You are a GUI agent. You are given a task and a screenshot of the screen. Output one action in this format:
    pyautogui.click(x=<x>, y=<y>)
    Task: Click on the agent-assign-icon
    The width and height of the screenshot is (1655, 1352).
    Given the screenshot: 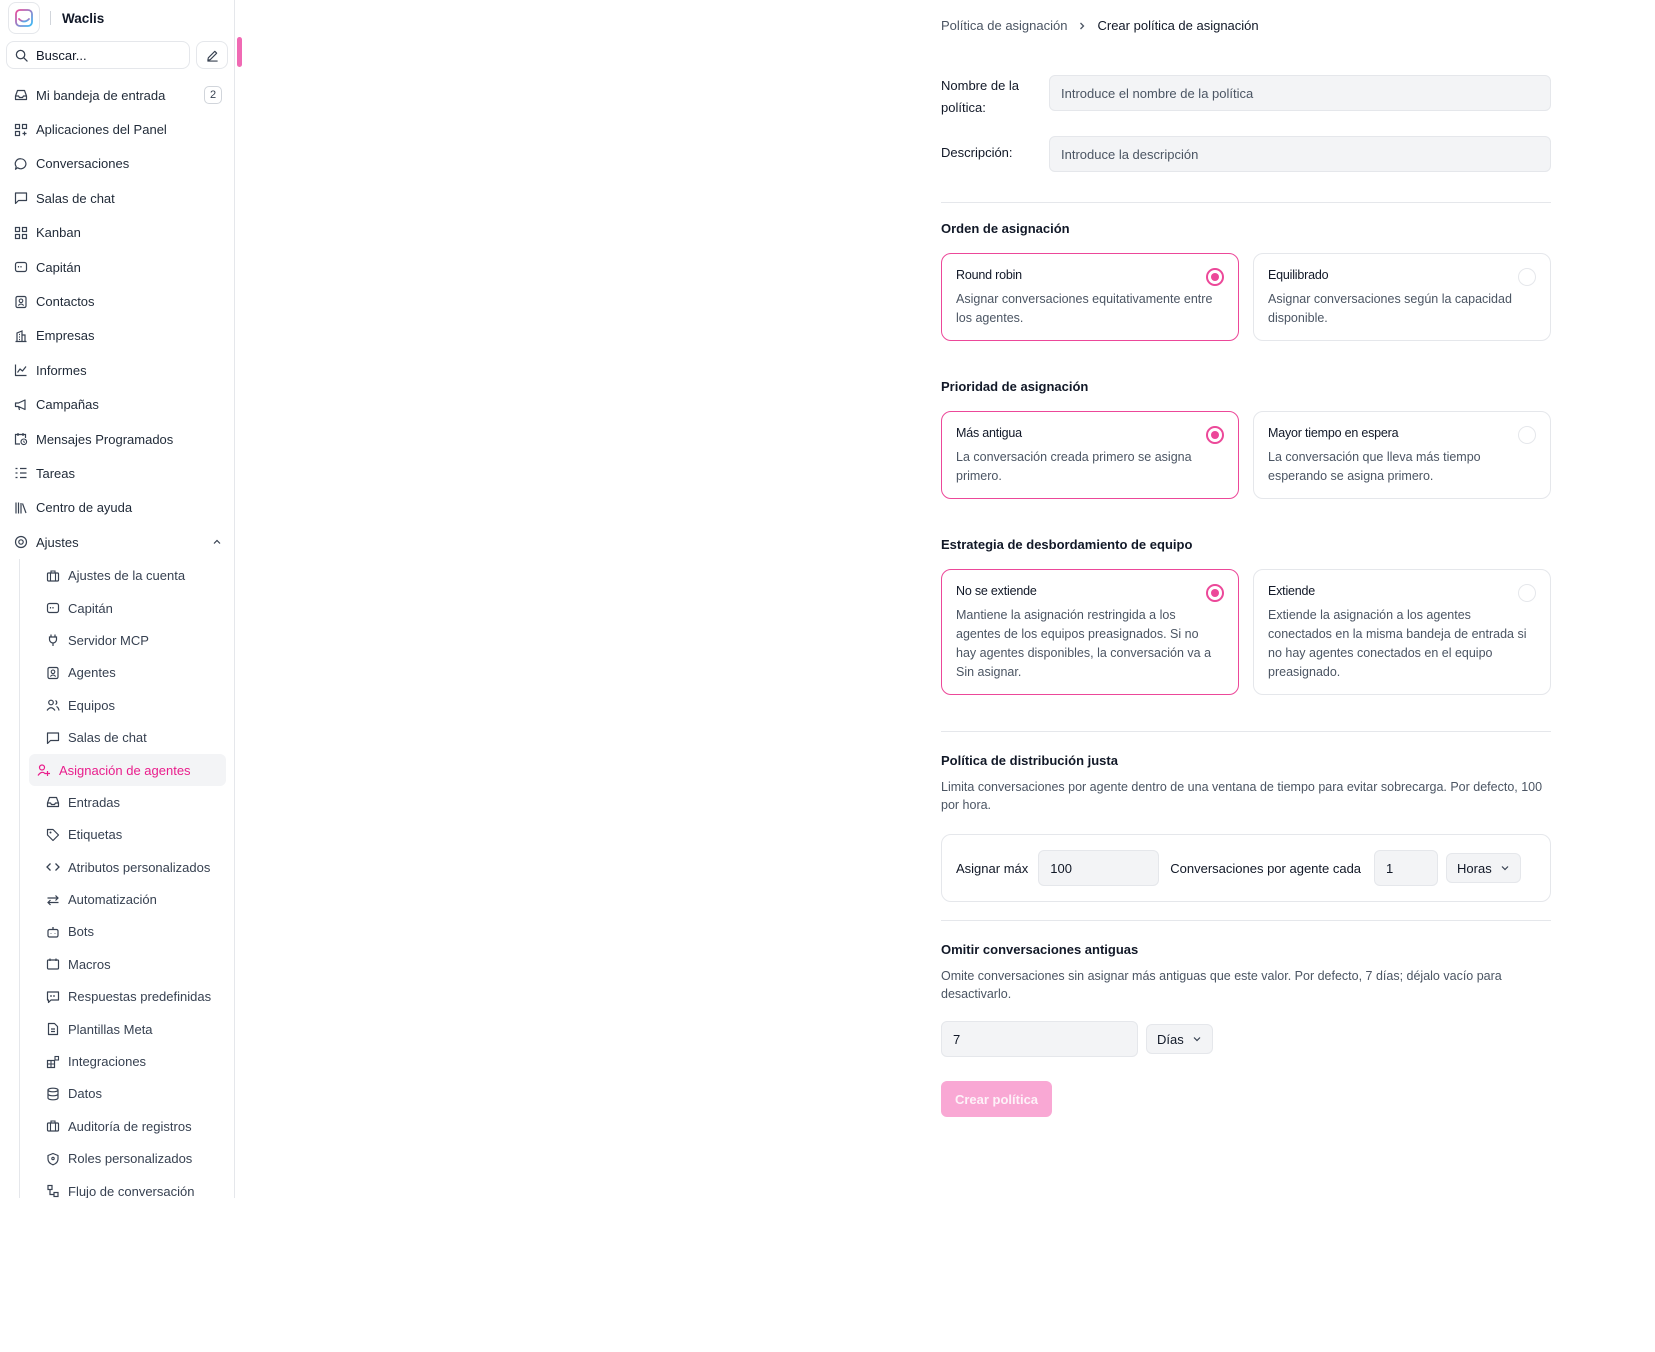 What is the action you would take?
    pyautogui.click(x=43, y=770)
    